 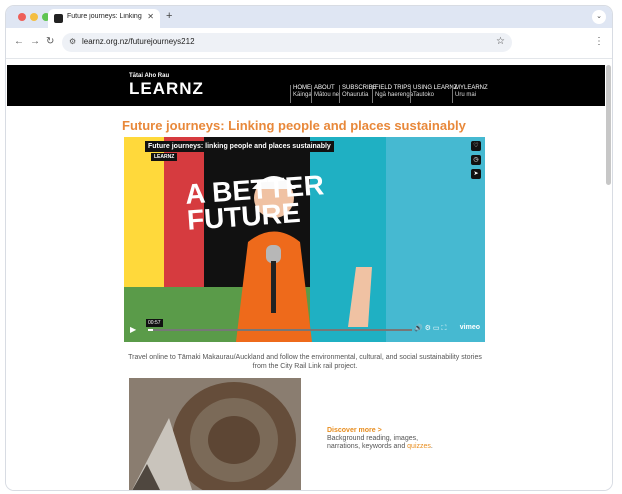 What do you see at coordinates (34, 17) in the screenshot?
I see `minimize-window-button` at bounding box center [34, 17].